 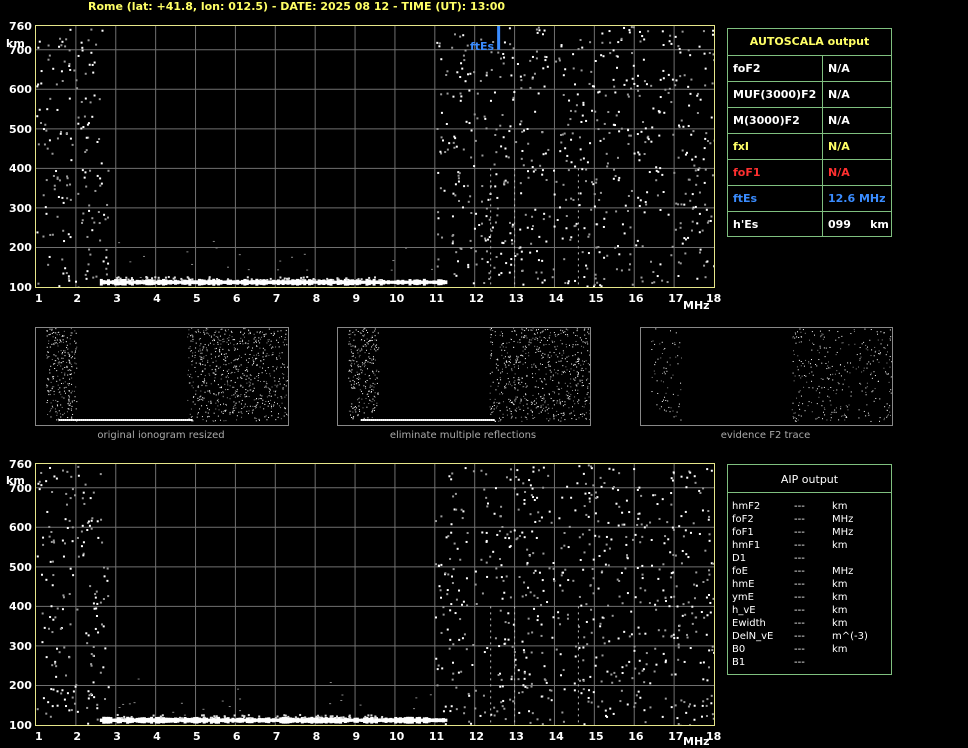 What do you see at coordinates (809, 172) in the screenshot?
I see `autoscala-row: foF1 N/A` at bounding box center [809, 172].